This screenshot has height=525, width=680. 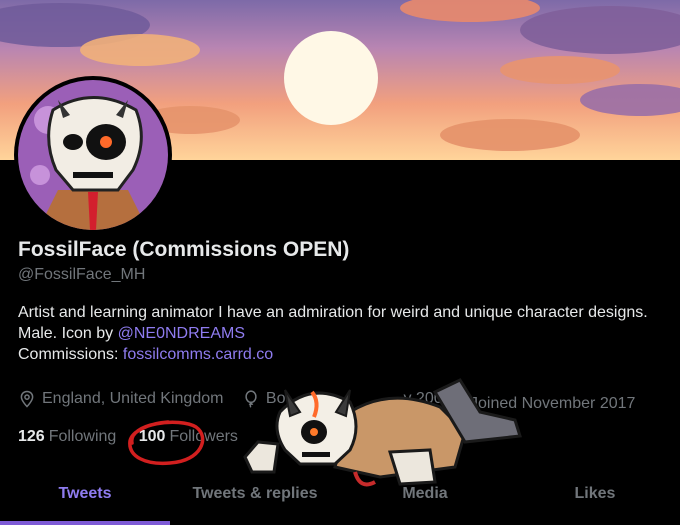 I want to click on red-circle-annotation, so click(x=166, y=443).